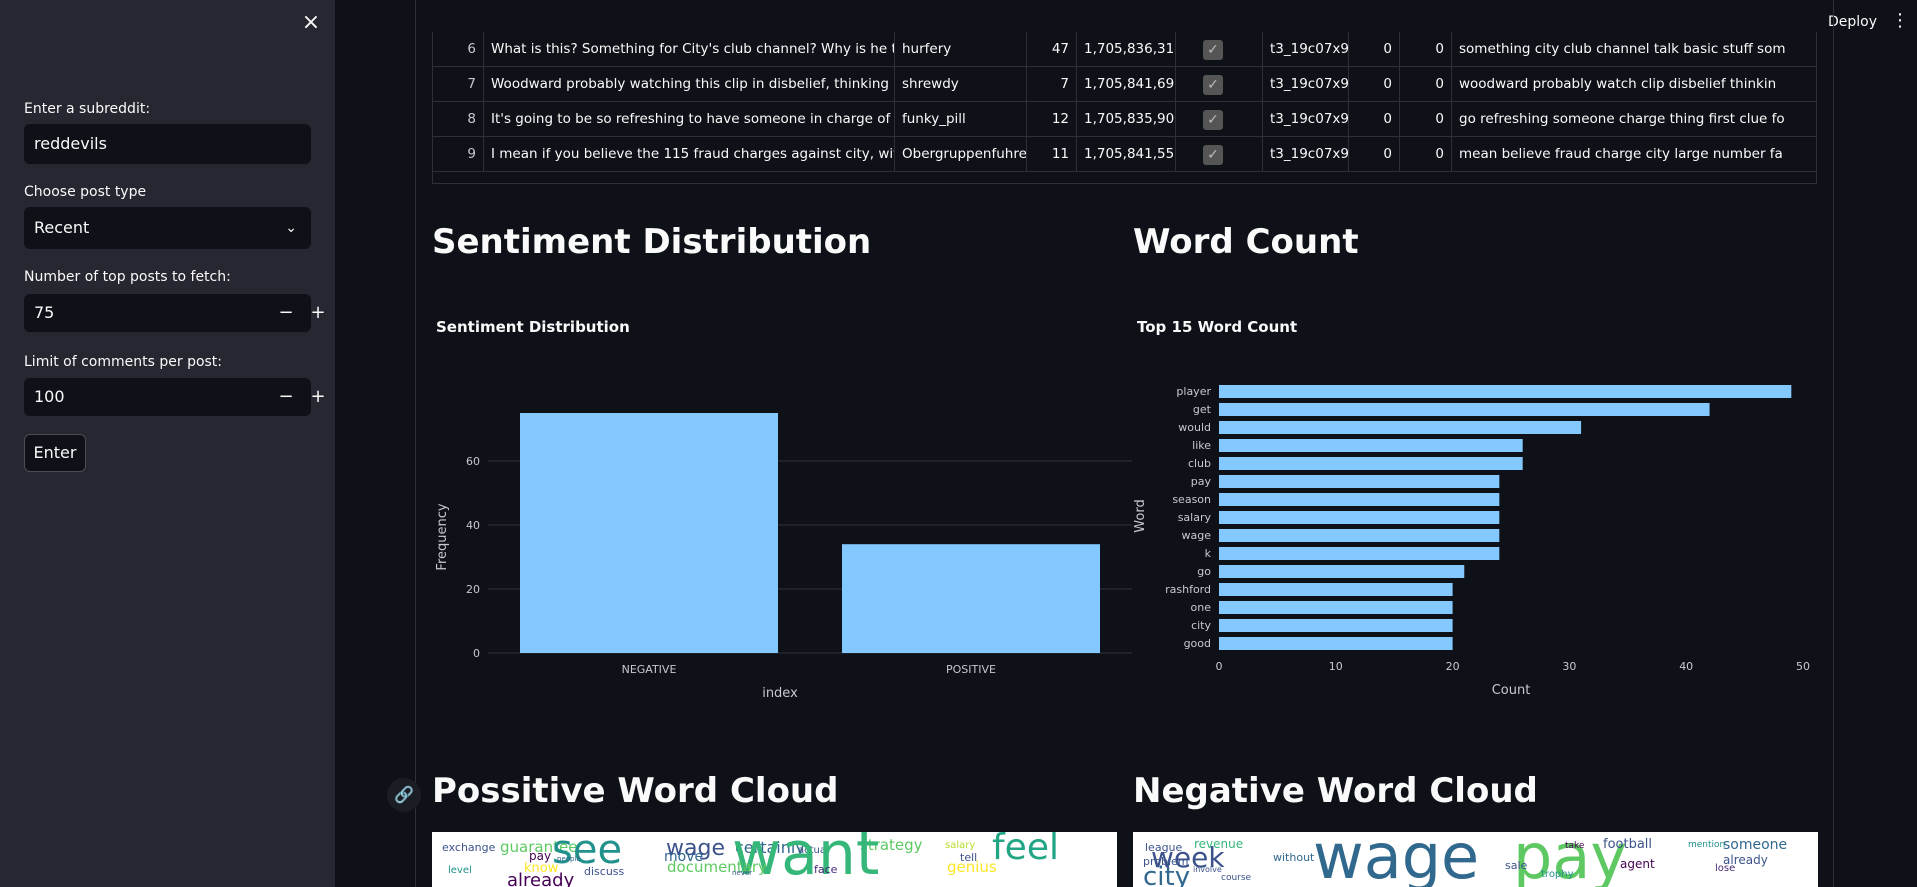  I want to click on y-tick-label: rashford, so click(1188, 589).